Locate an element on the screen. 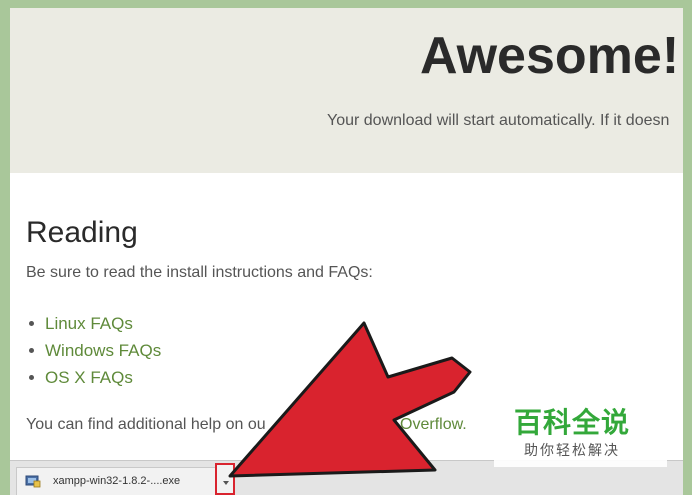 The width and height of the screenshot is (692, 495). red-arrow-shape is located at coordinates (350, 399).